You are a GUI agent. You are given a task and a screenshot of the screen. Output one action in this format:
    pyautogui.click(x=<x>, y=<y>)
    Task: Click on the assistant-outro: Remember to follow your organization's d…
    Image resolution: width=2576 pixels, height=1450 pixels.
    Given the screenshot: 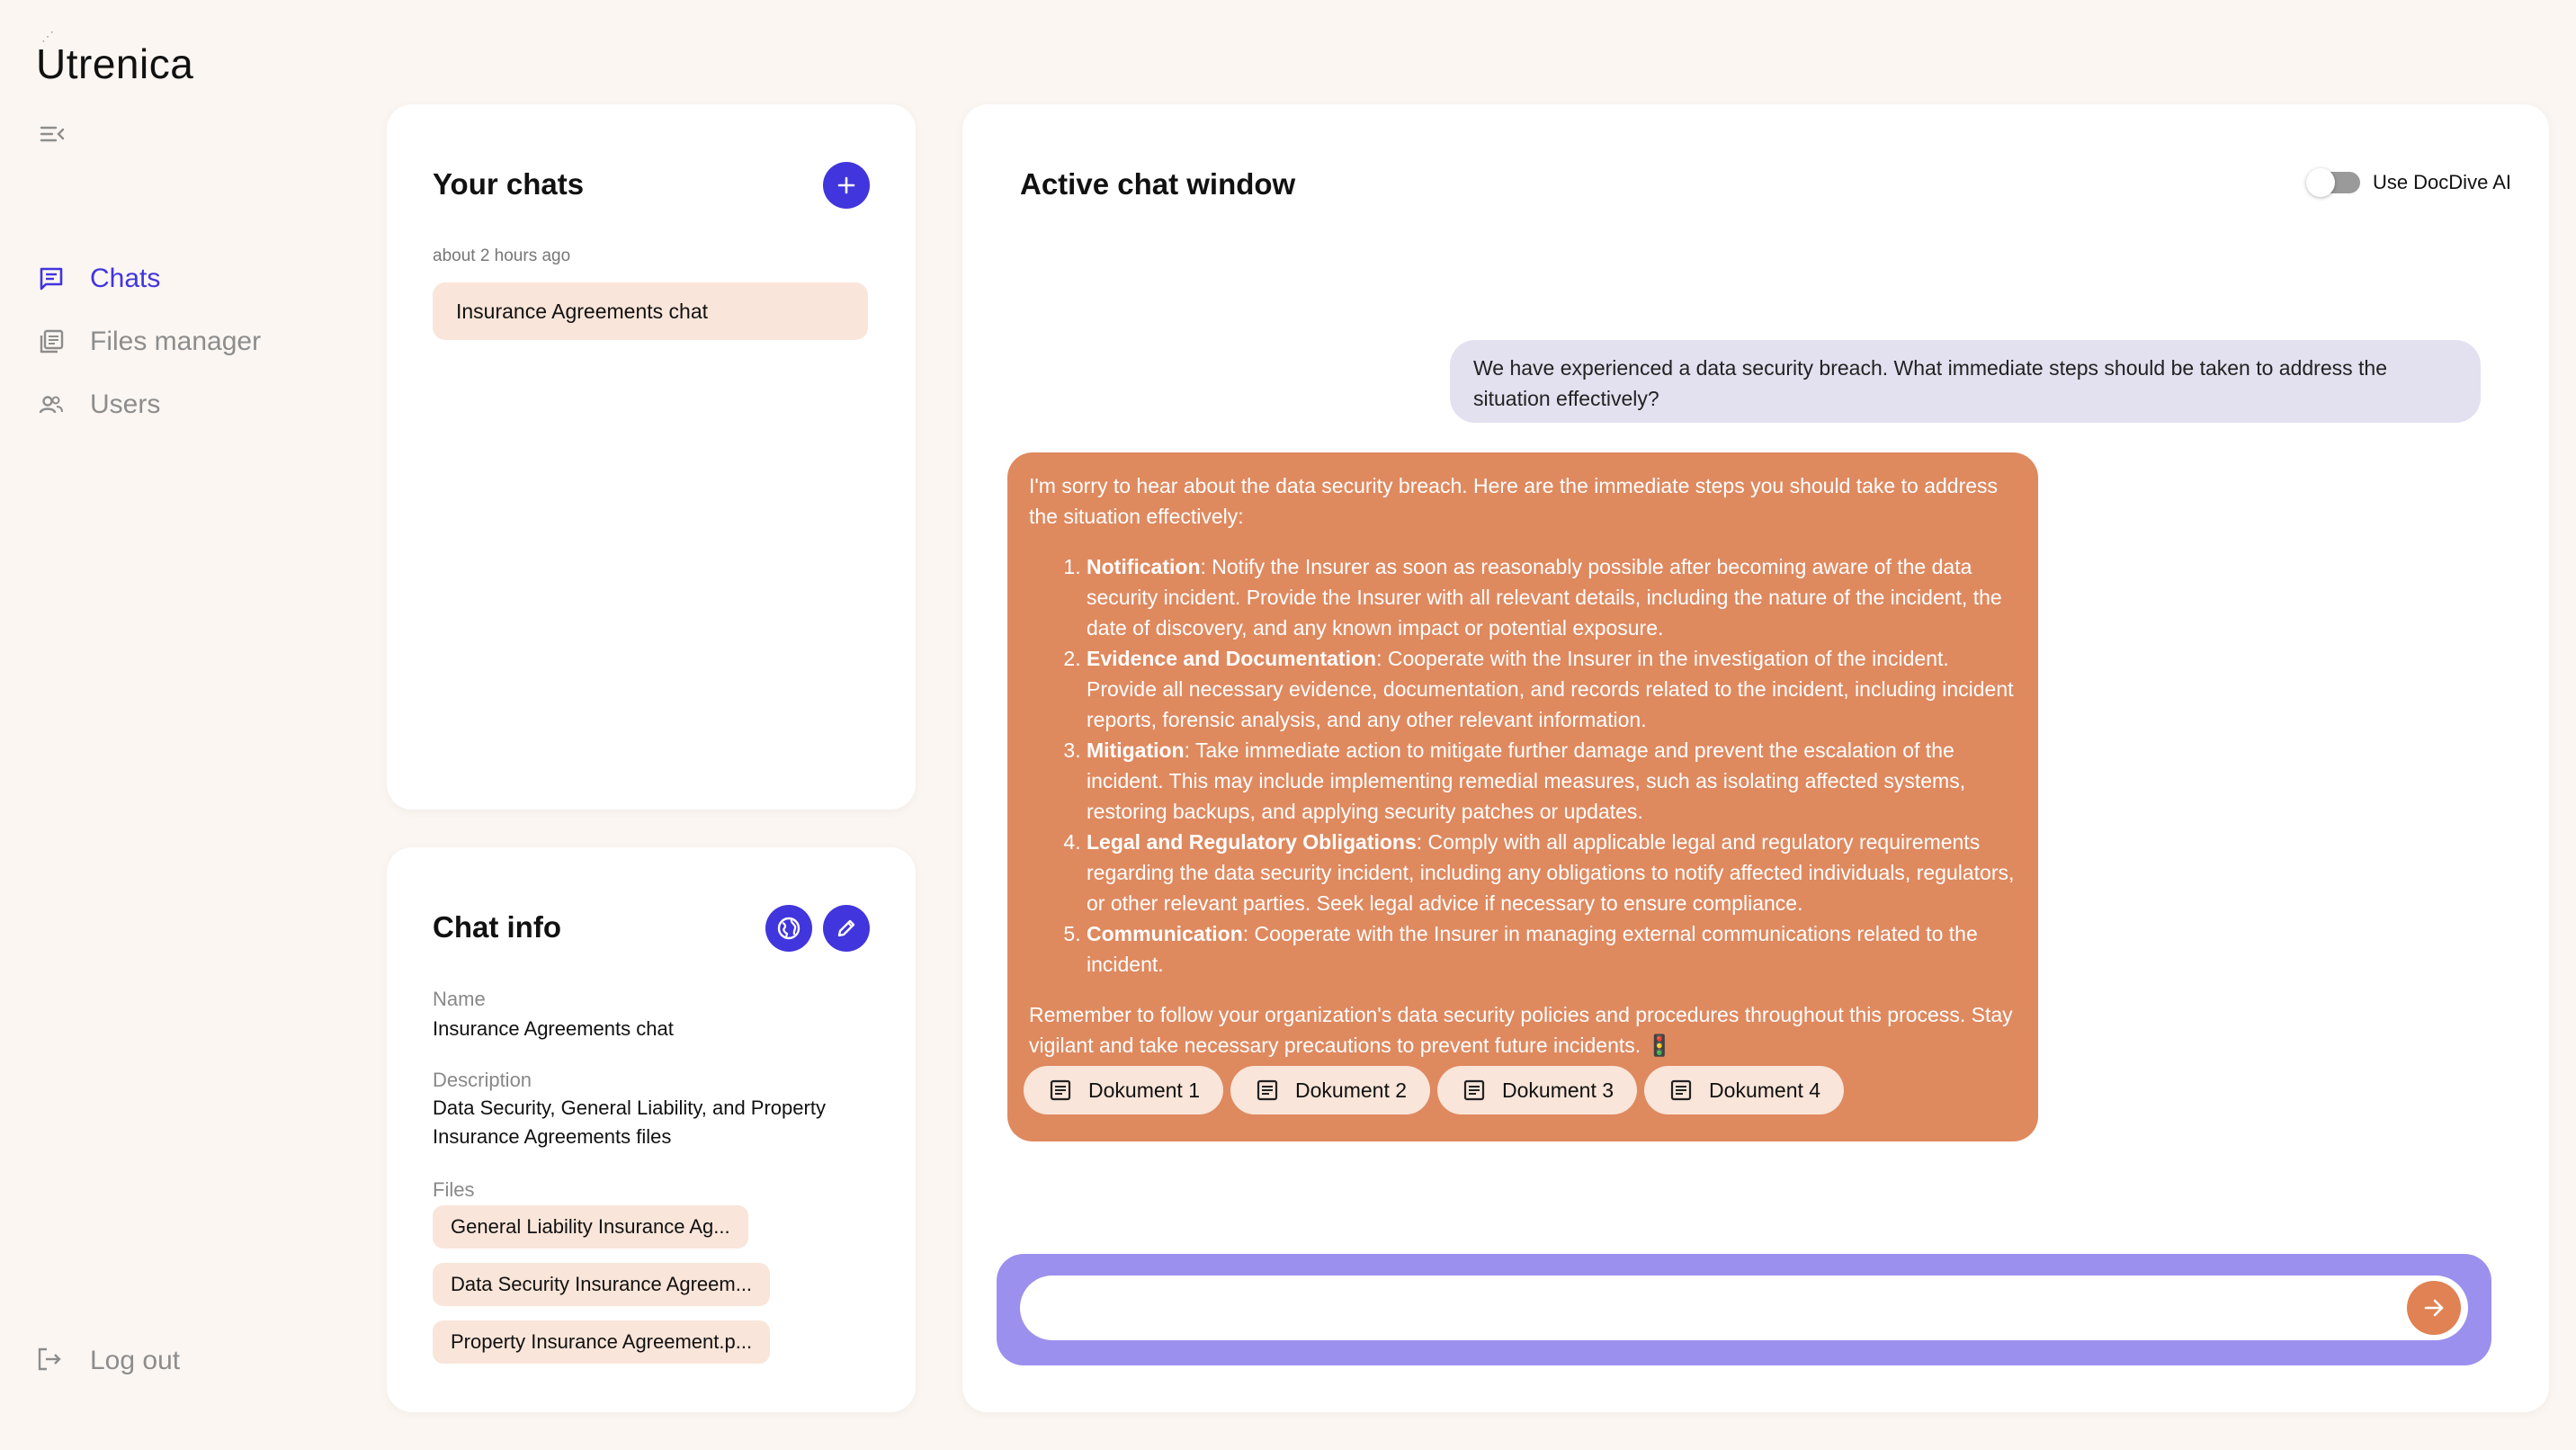 What is the action you would take?
    pyautogui.click(x=1521, y=1030)
    